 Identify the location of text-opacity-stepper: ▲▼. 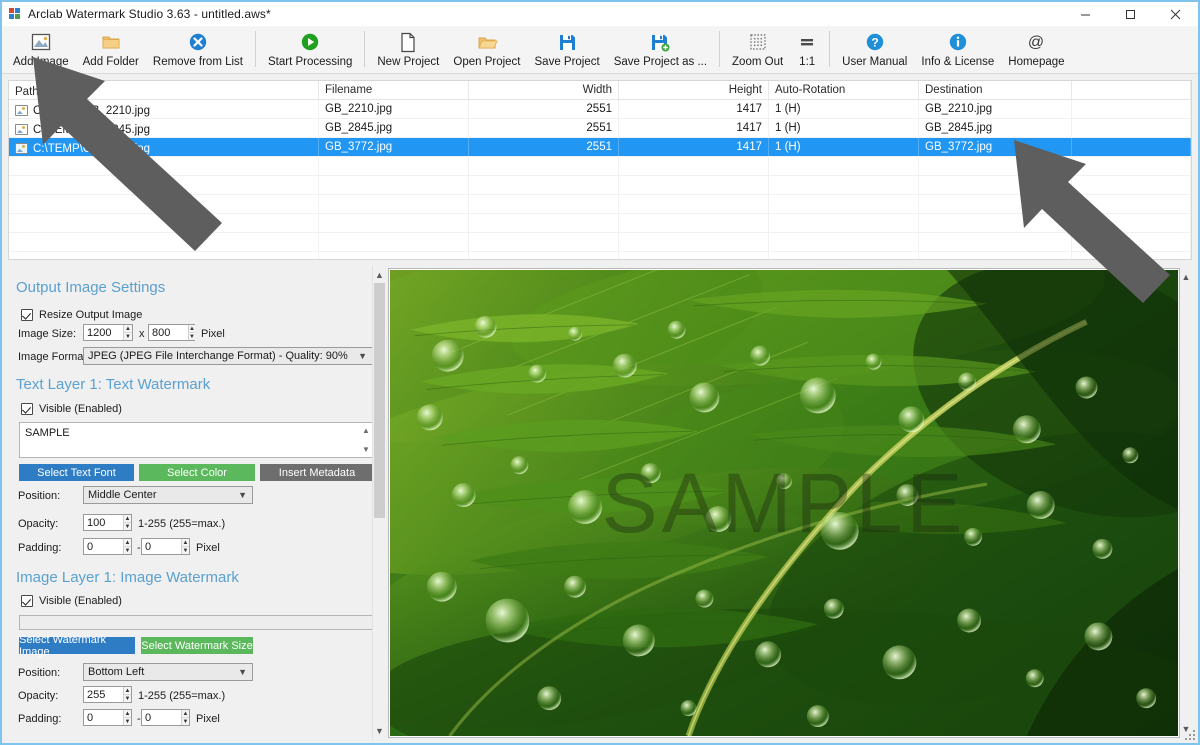
(107, 522).